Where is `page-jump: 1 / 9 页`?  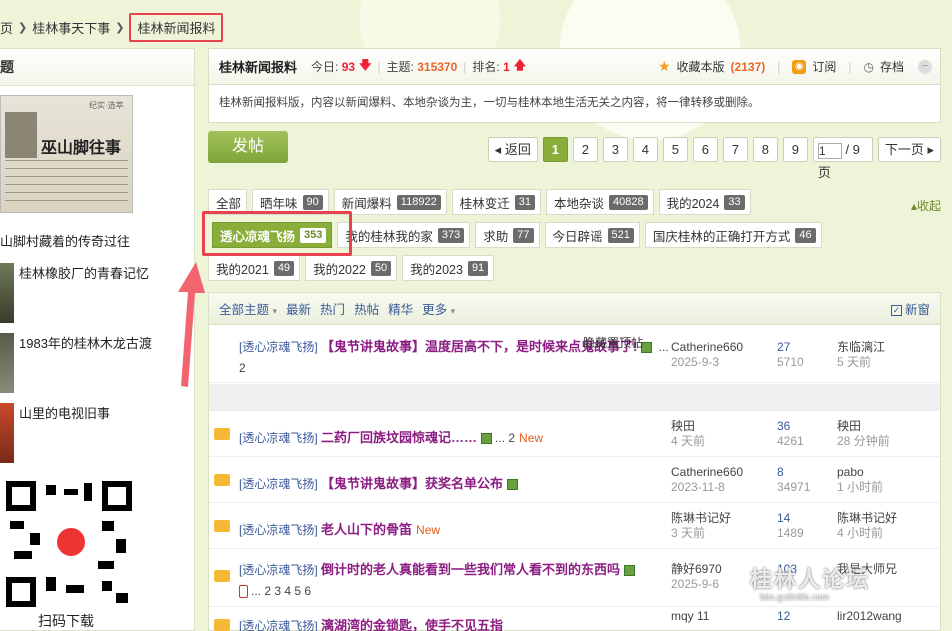 page-jump: 1 / 9 页 is located at coordinates (842, 158).